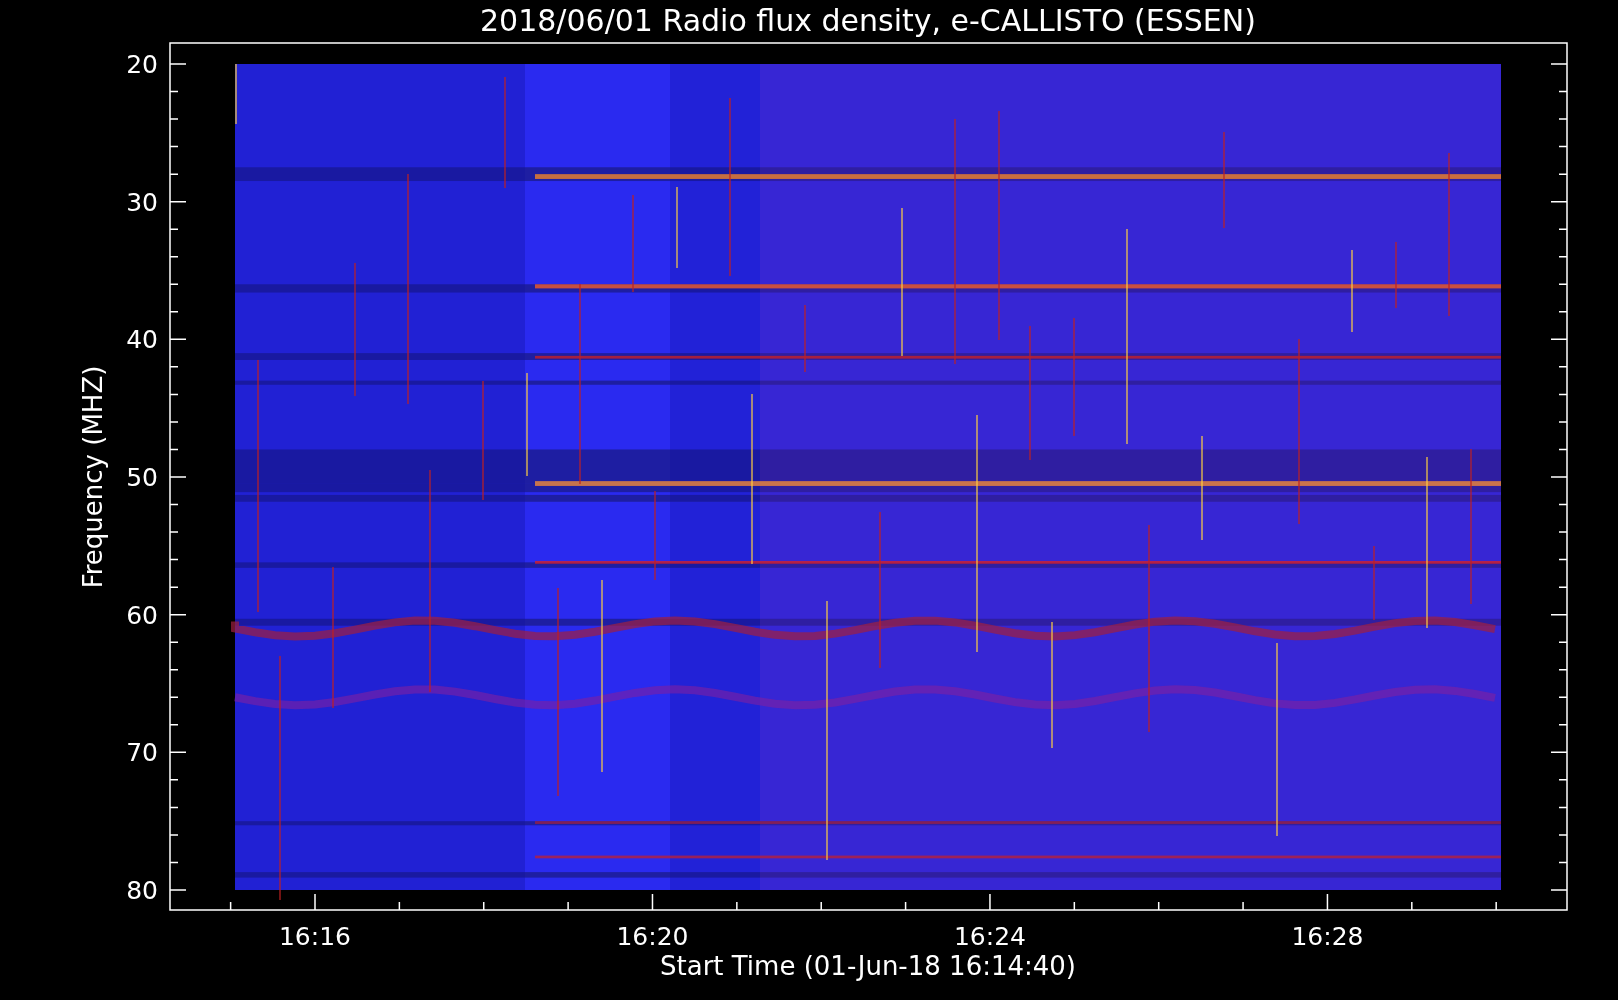 This screenshot has height=1000, width=1618. I want to click on x-tick-label: 16:16, so click(315, 936).